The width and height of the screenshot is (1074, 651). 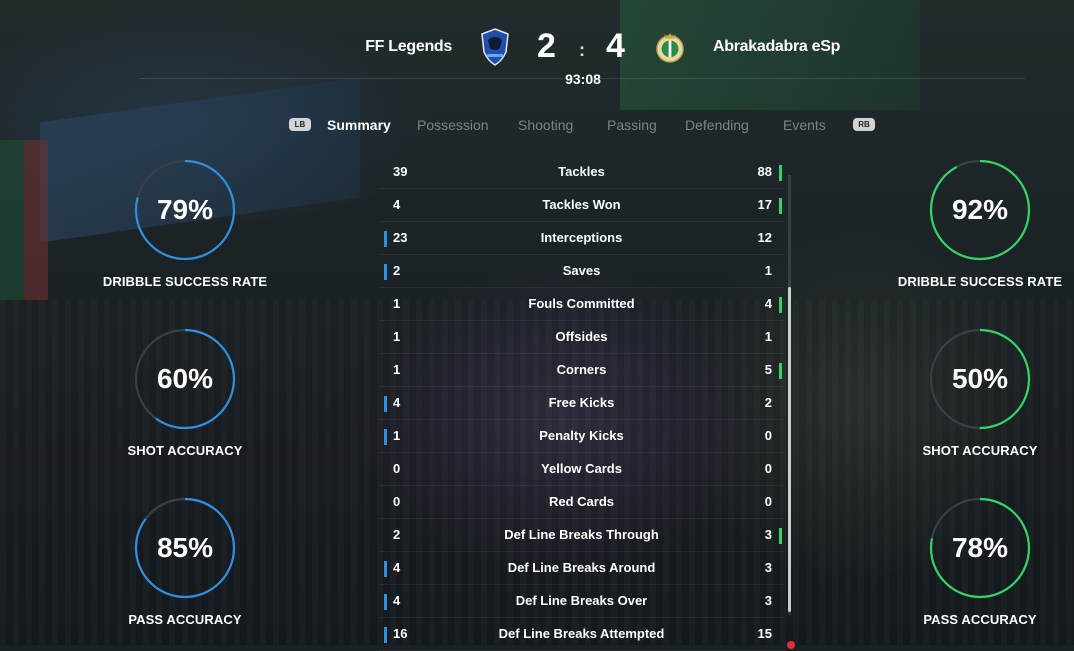 What do you see at coordinates (804, 125) in the screenshot?
I see `tab-events: Events` at bounding box center [804, 125].